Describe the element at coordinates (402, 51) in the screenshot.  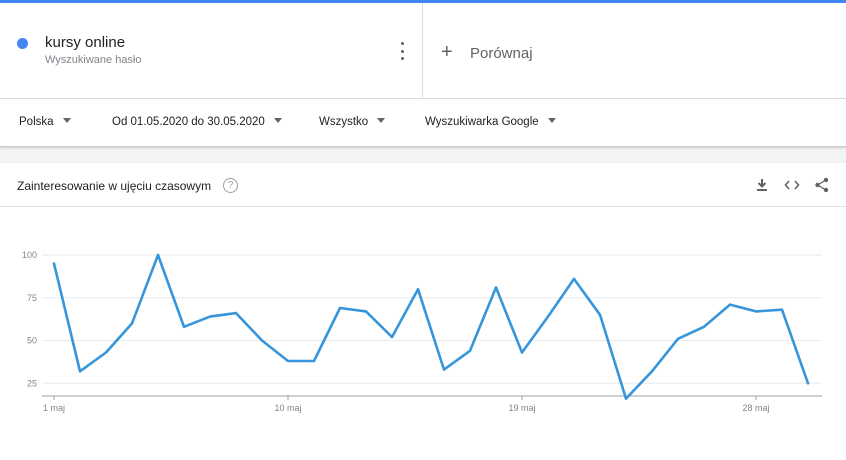
I see `more-options-icon` at that location.